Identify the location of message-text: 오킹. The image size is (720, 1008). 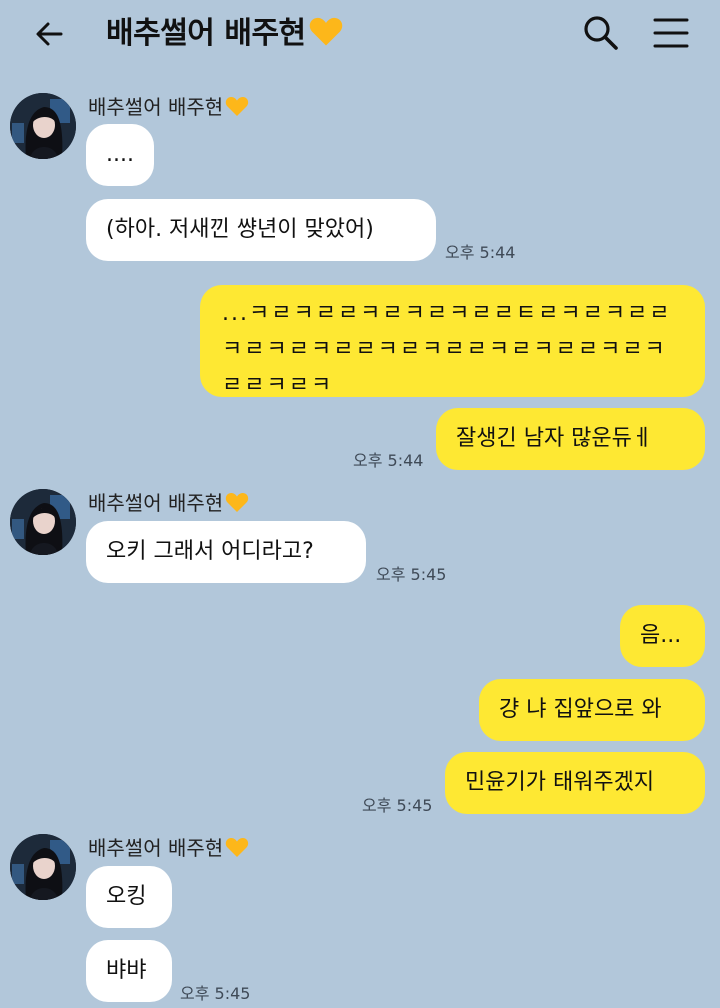
(126, 896).